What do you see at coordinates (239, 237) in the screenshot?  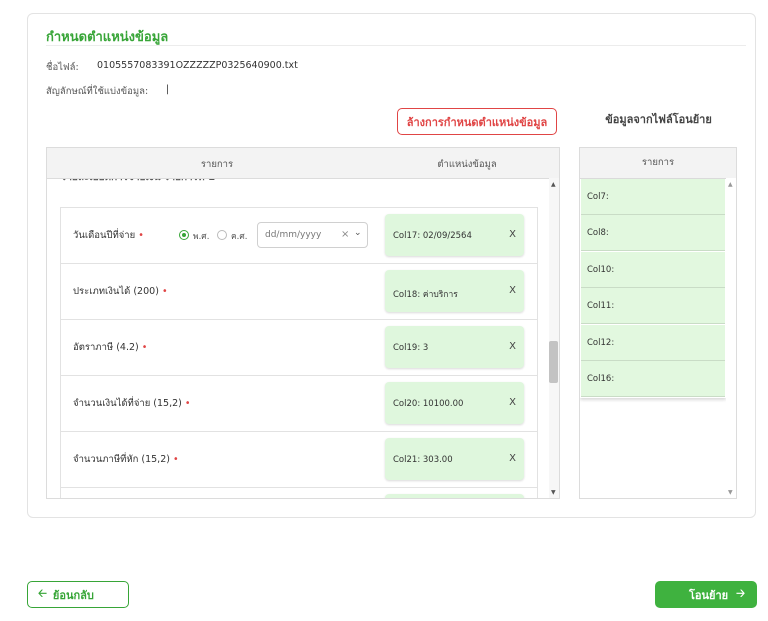 I see `radio-christian-era-label: ค.ศ.` at bounding box center [239, 237].